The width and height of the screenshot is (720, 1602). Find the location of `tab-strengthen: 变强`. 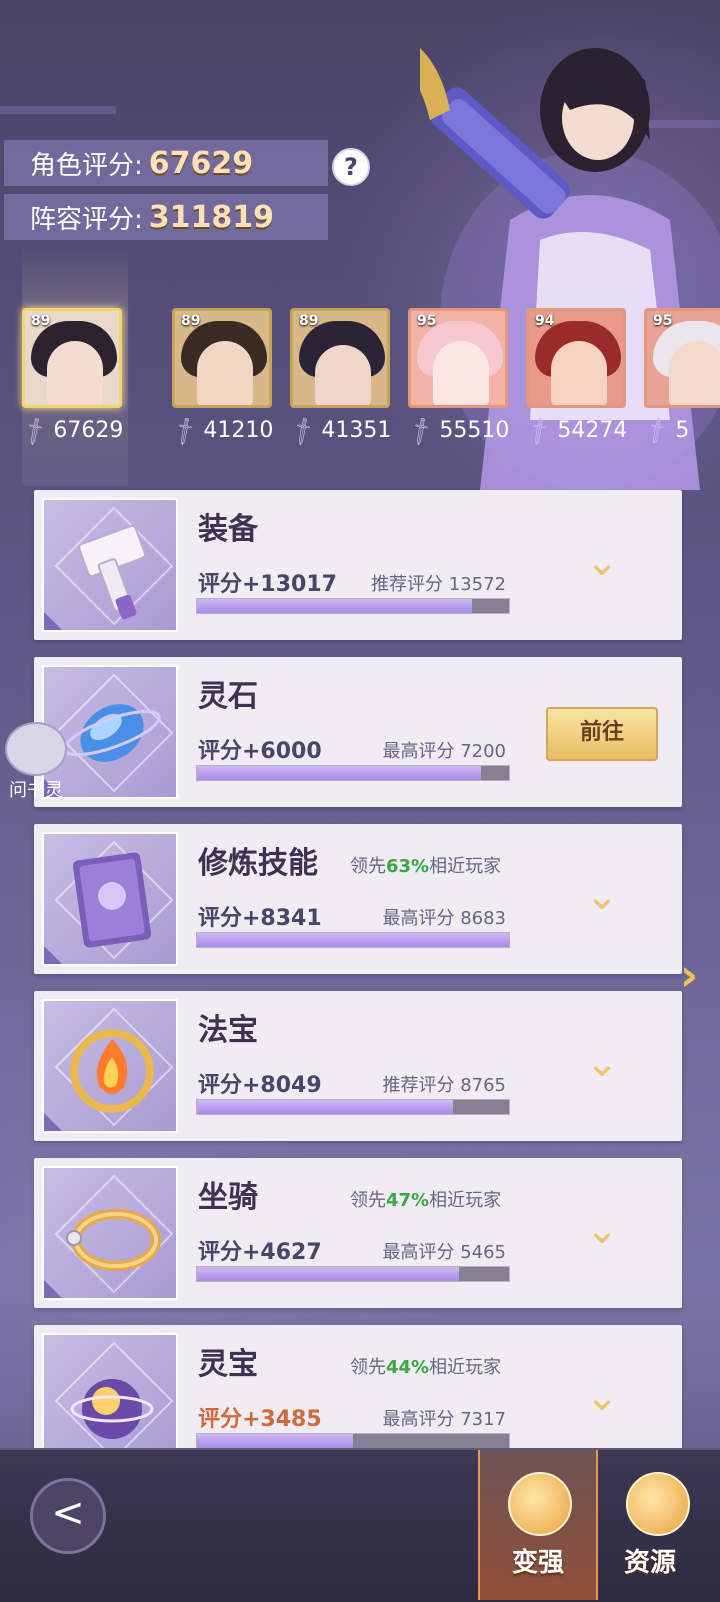

tab-strengthen: 变强 is located at coordinates (538, 1525).